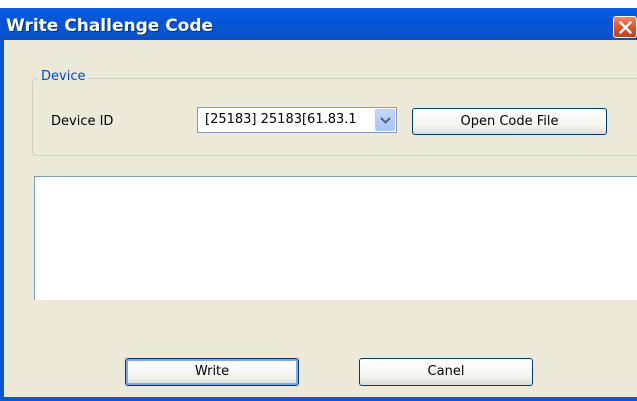 This screenshot has width=637, height=401. I want to click on open-code-file-button: Open Code File, so click(509, 121).